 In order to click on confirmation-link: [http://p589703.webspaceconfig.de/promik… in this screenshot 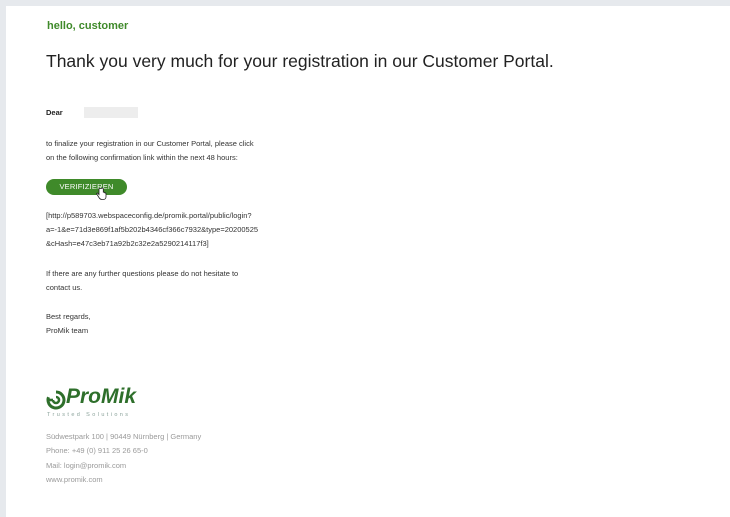, I will do `click(176, 230)`.